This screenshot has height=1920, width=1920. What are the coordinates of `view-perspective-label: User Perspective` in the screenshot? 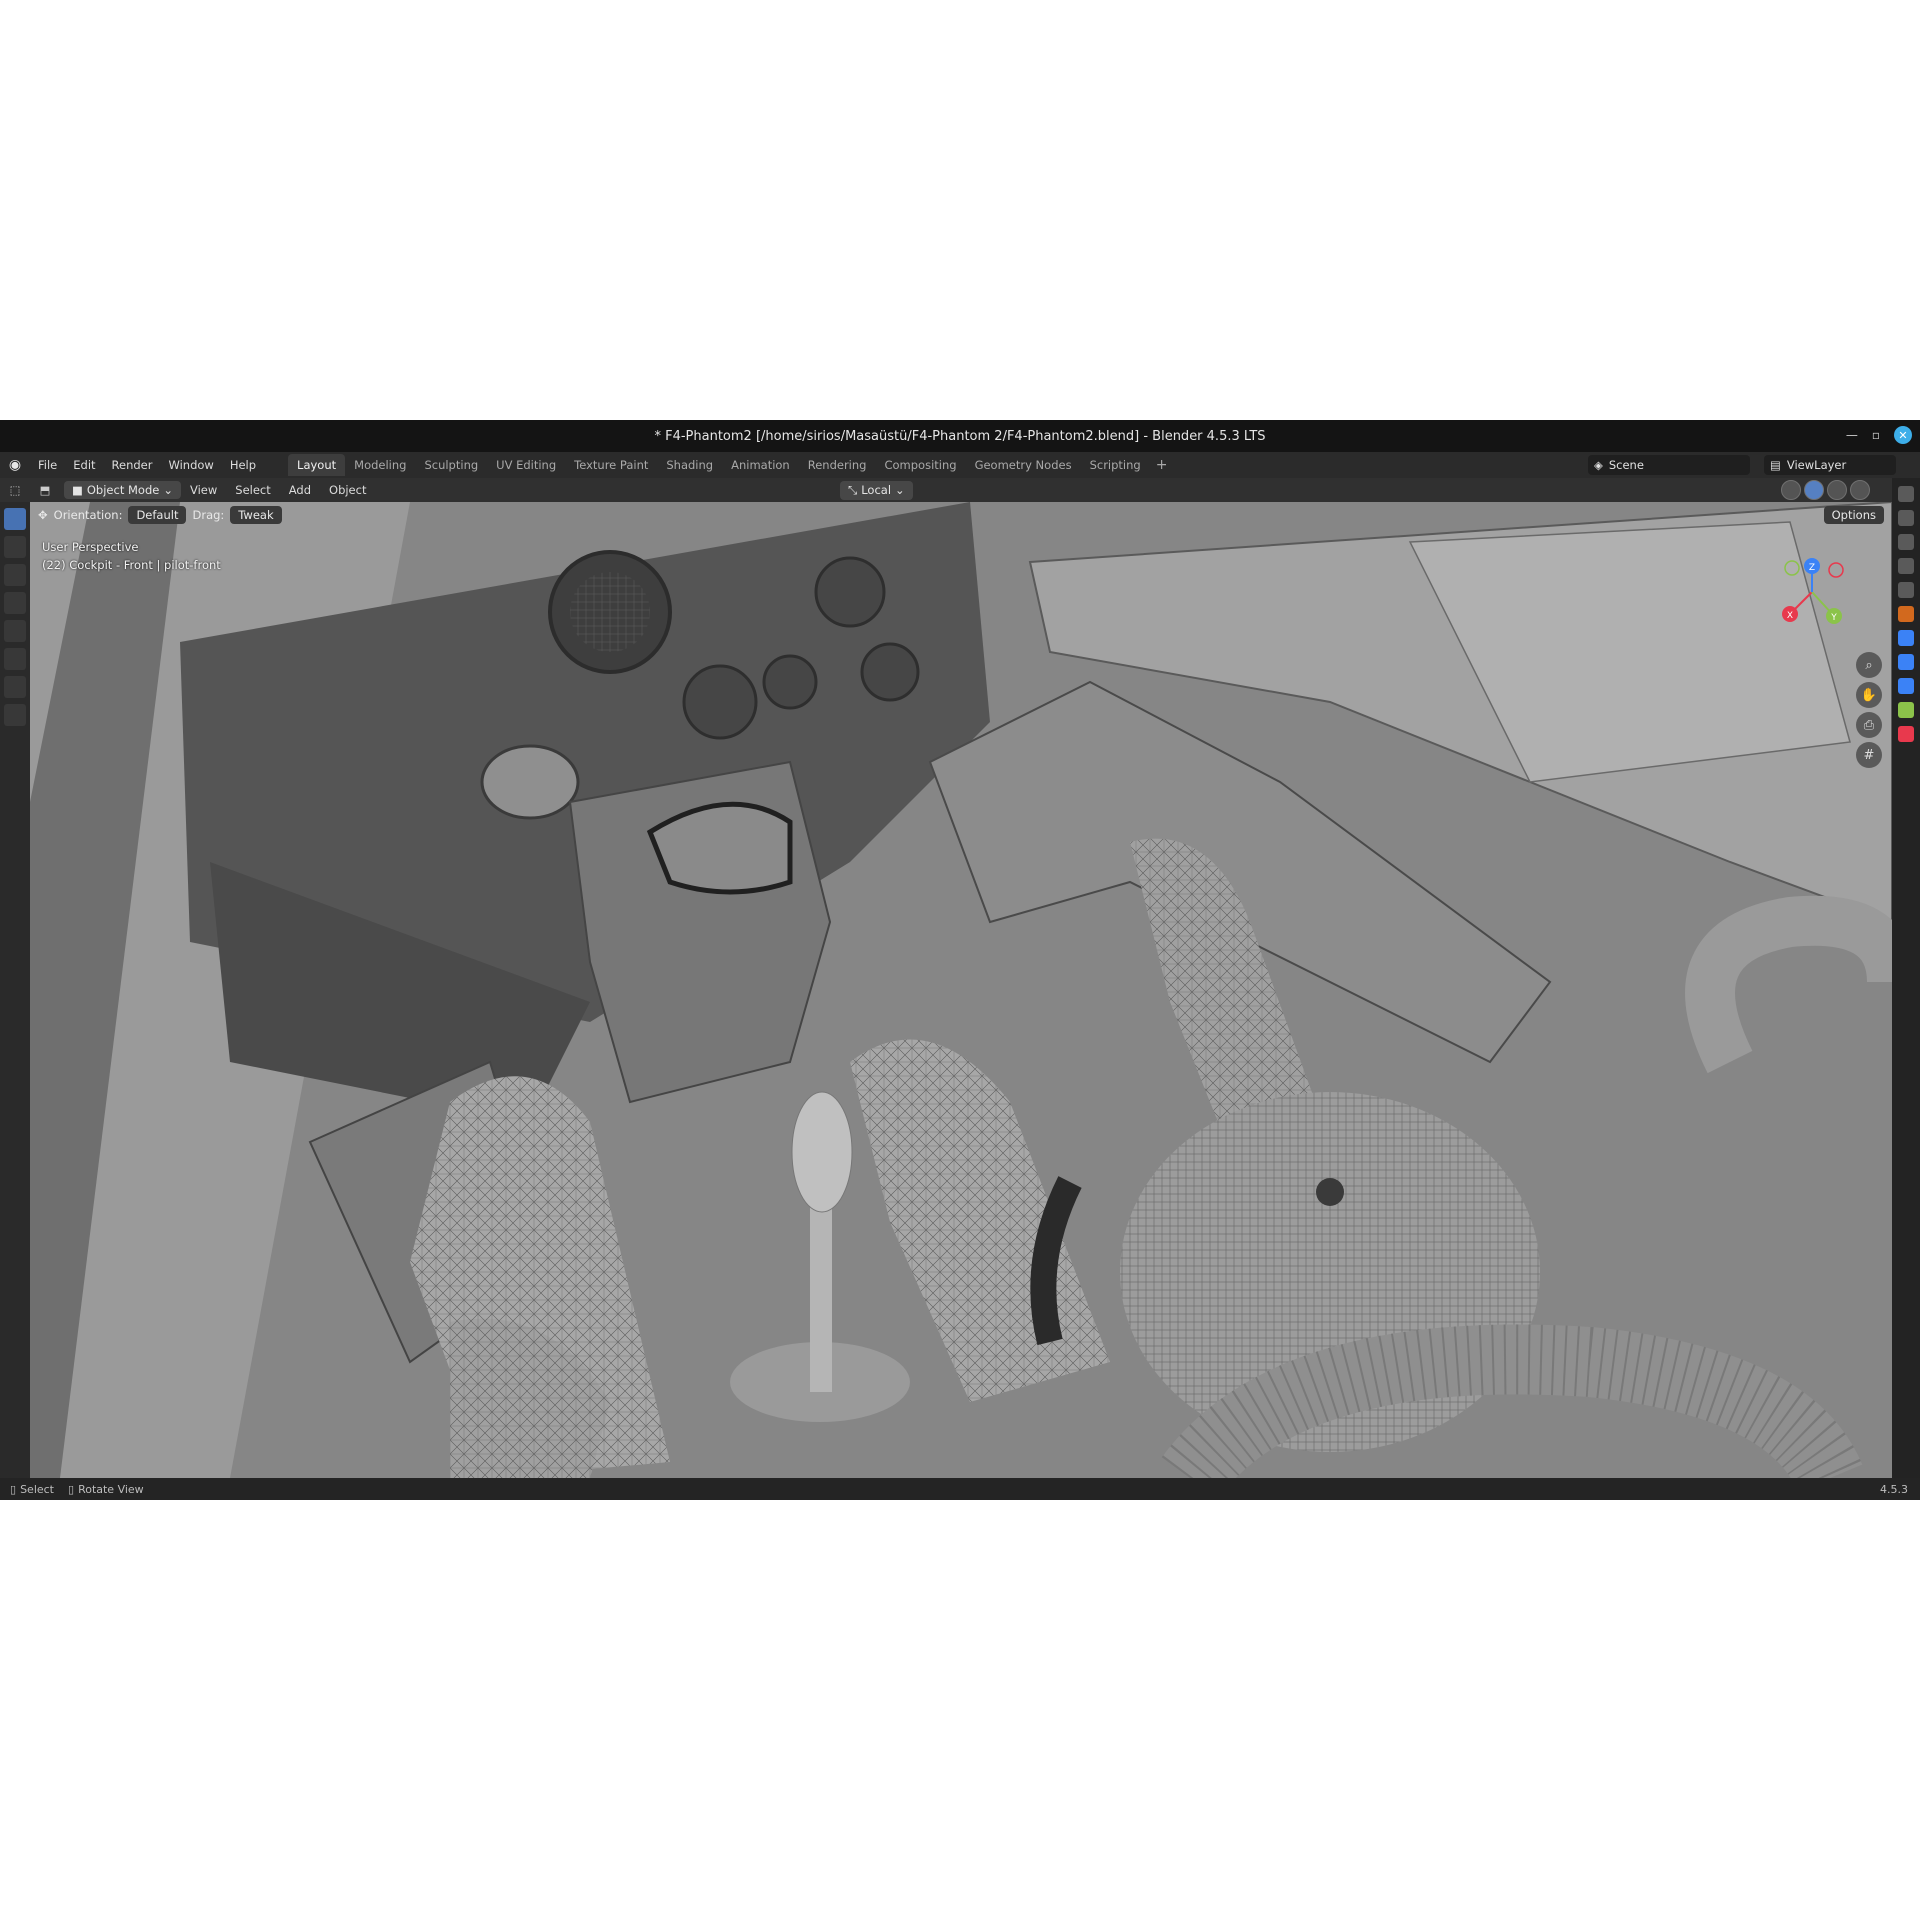 It's located at (90, 547).